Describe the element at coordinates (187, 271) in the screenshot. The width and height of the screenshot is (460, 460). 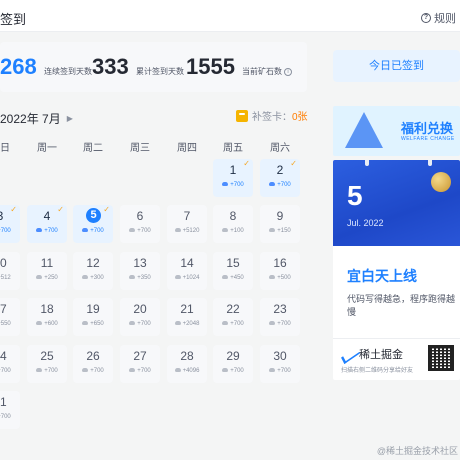
I see `calendar-day: 14 +1024` at that location.